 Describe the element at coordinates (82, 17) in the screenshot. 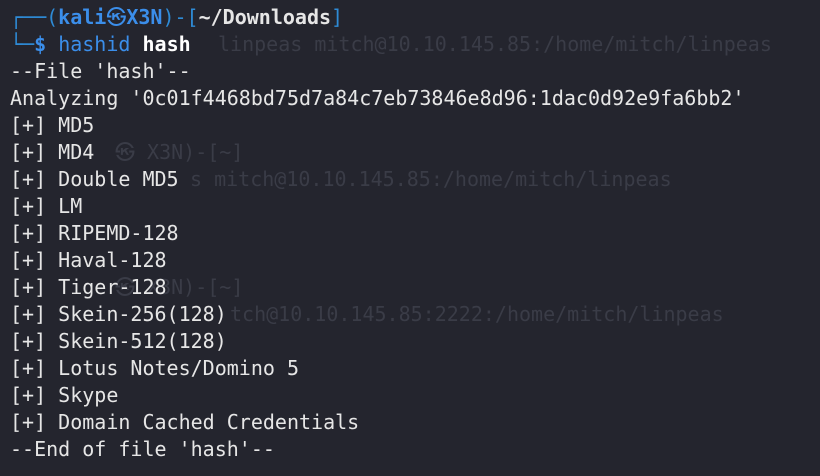

I see `prompt-user: kali` at that location.